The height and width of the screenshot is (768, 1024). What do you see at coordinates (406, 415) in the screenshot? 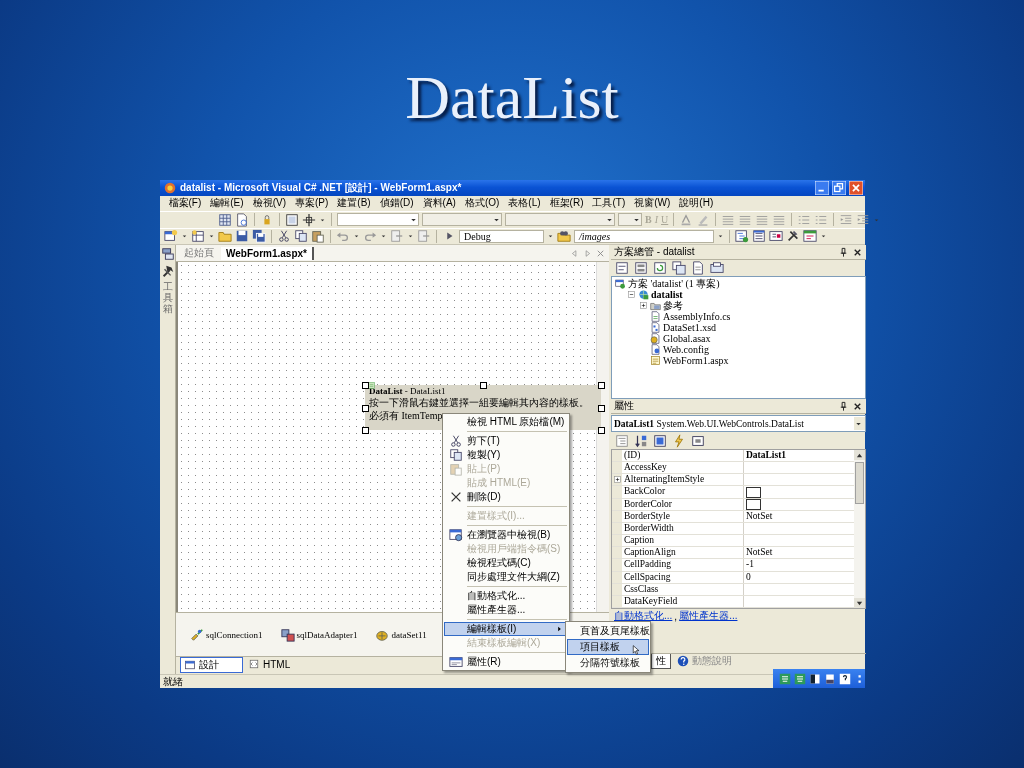
I see `control-hint: 必須有 ItemTemp` at bounding box center [406, 415].